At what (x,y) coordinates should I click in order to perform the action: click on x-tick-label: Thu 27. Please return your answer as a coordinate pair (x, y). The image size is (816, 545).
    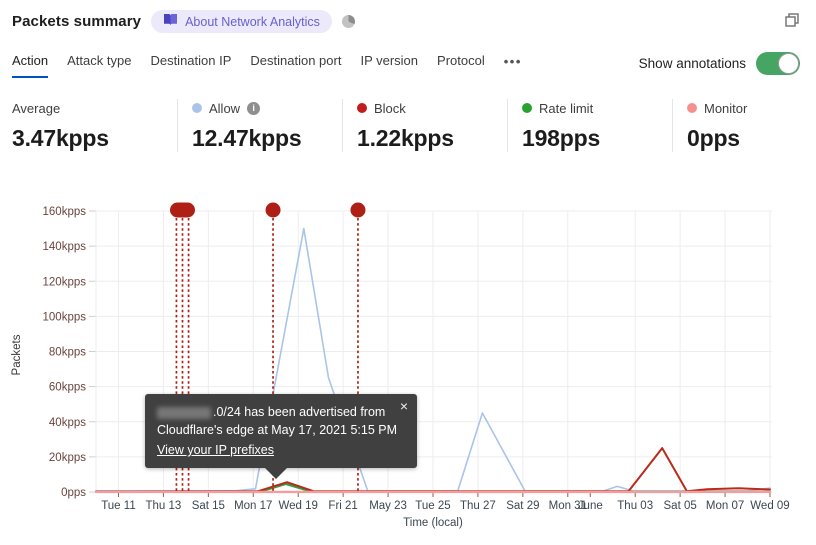
    Looking at the image, I should click on (478, 506).